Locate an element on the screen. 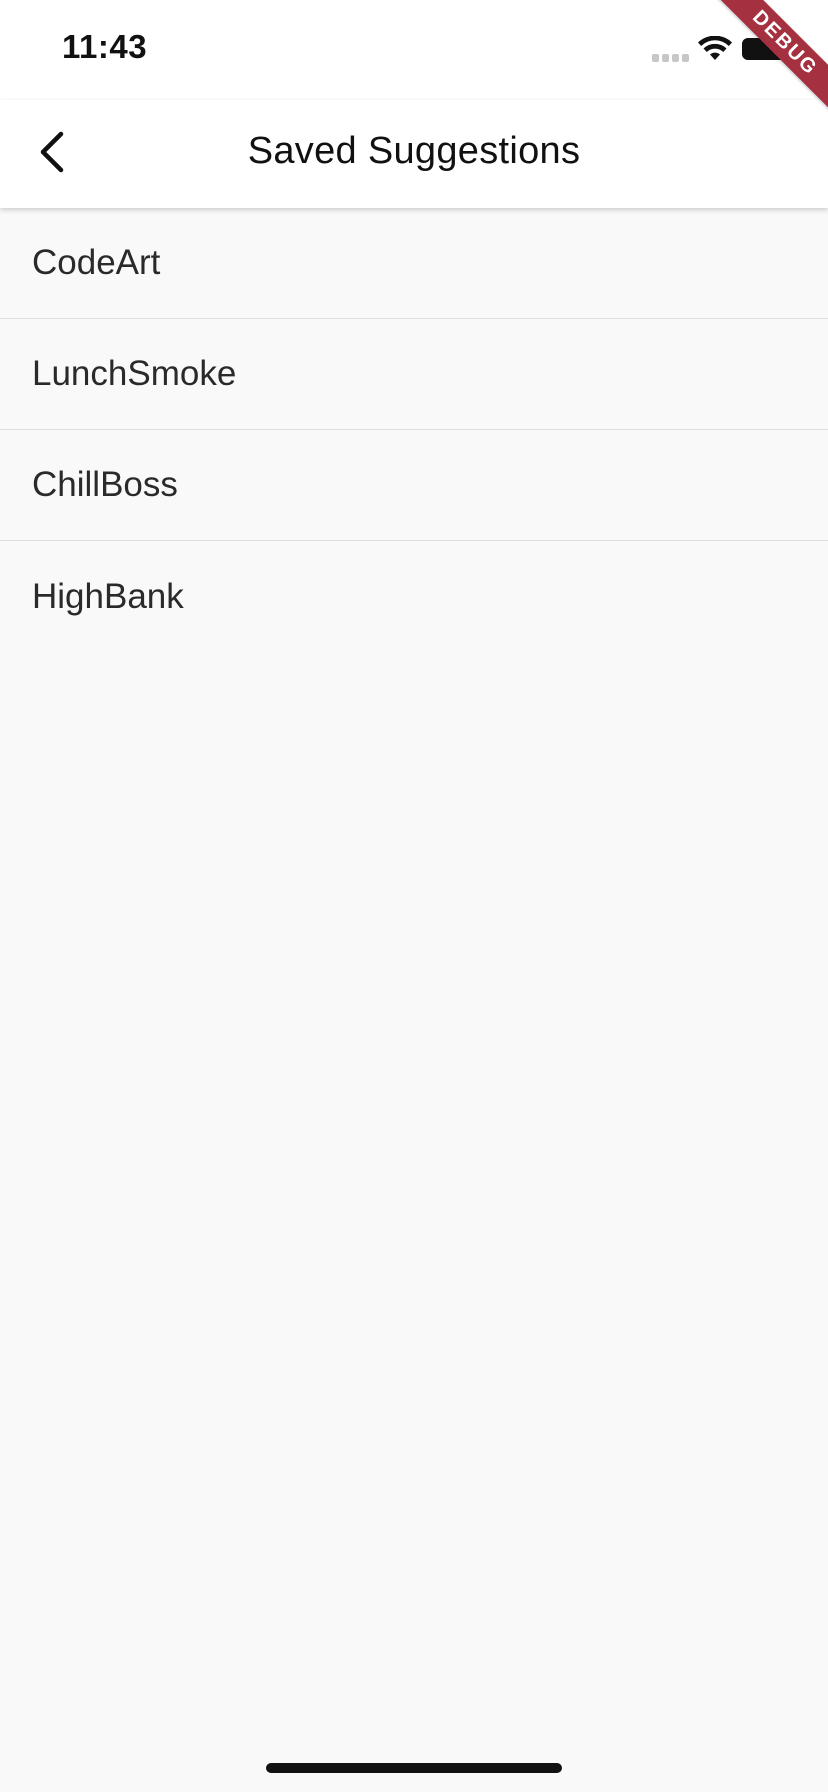 The width and height of the screenshot is (828, 1792). status-time: 11:43 is located at coordinates (105, 46).